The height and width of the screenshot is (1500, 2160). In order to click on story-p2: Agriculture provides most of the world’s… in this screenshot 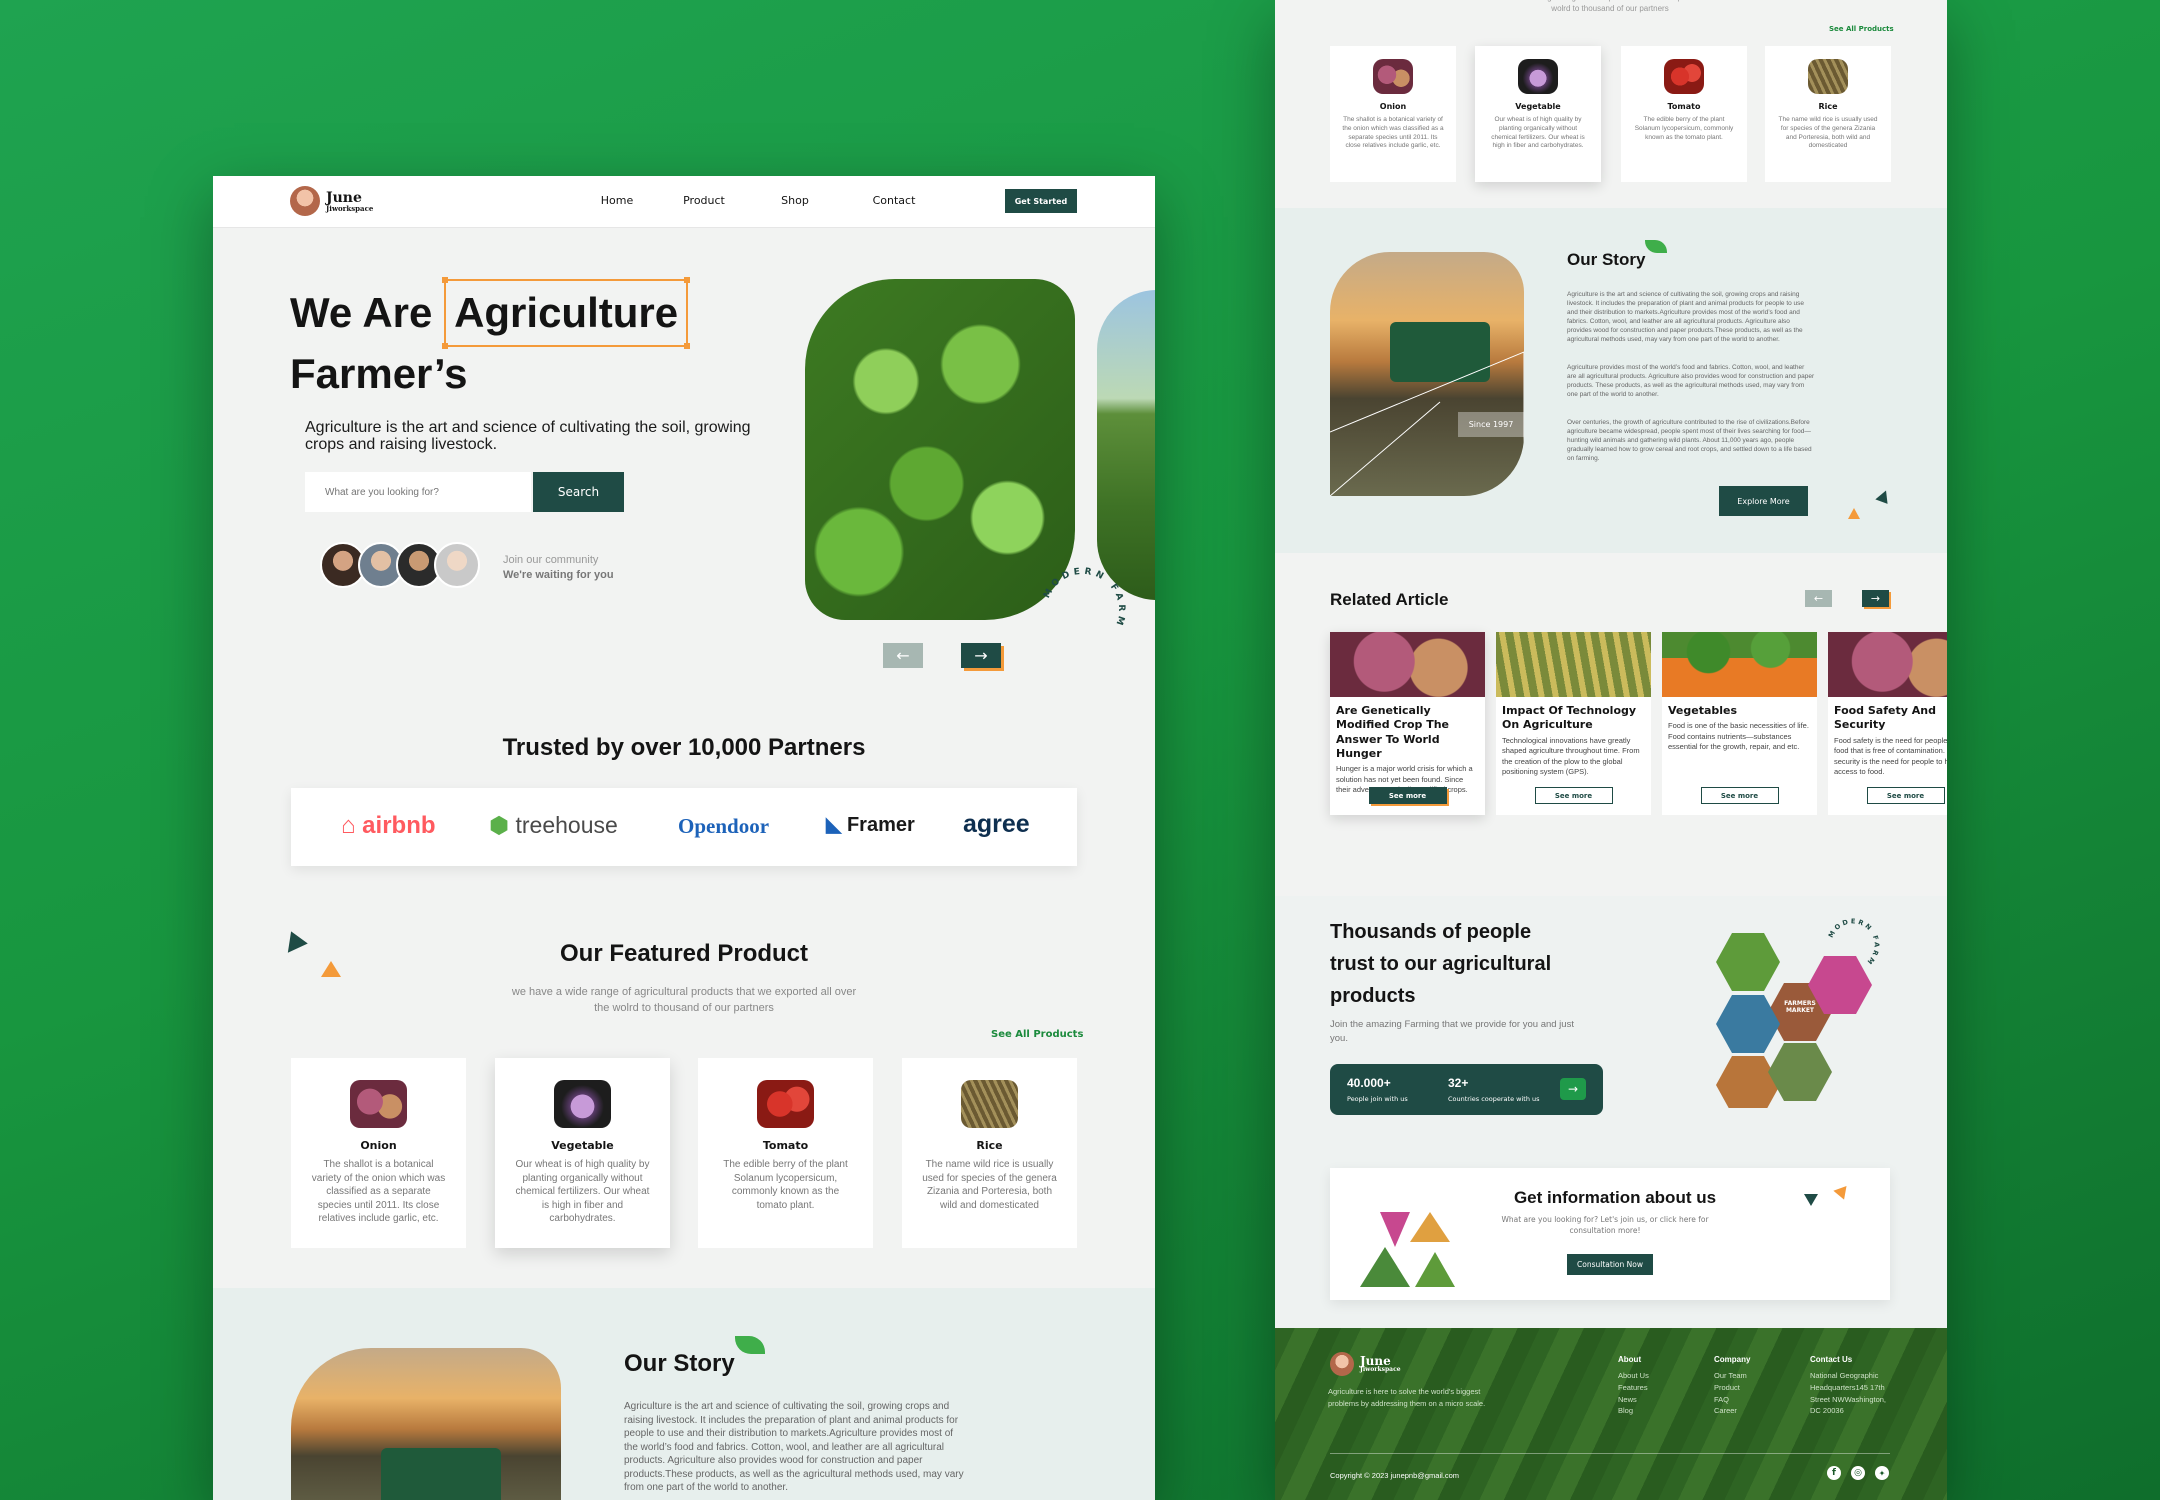, I will do `click(1691, 381)`.